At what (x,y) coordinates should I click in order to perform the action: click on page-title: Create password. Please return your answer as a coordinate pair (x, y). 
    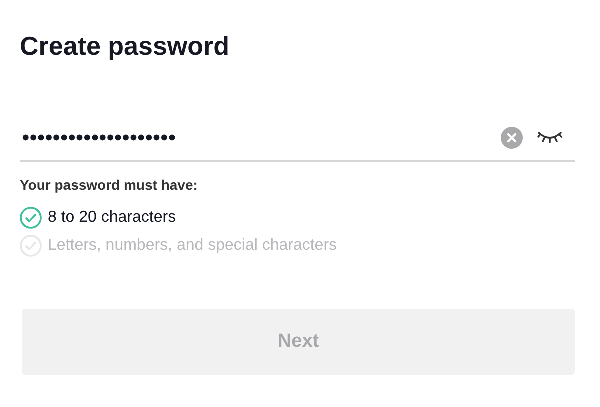
    Looking at the image, I should click on (125, 46).